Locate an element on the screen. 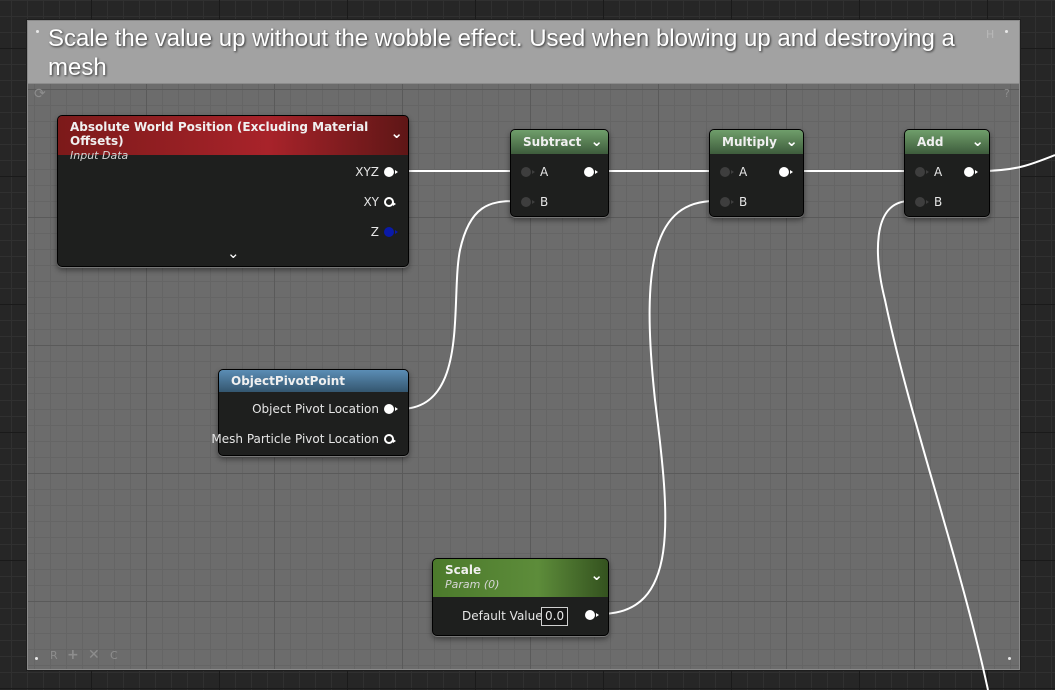 The height and width of the screenshot is (690, 1055). question-icon: ? is located at coordinates (1007, 93).